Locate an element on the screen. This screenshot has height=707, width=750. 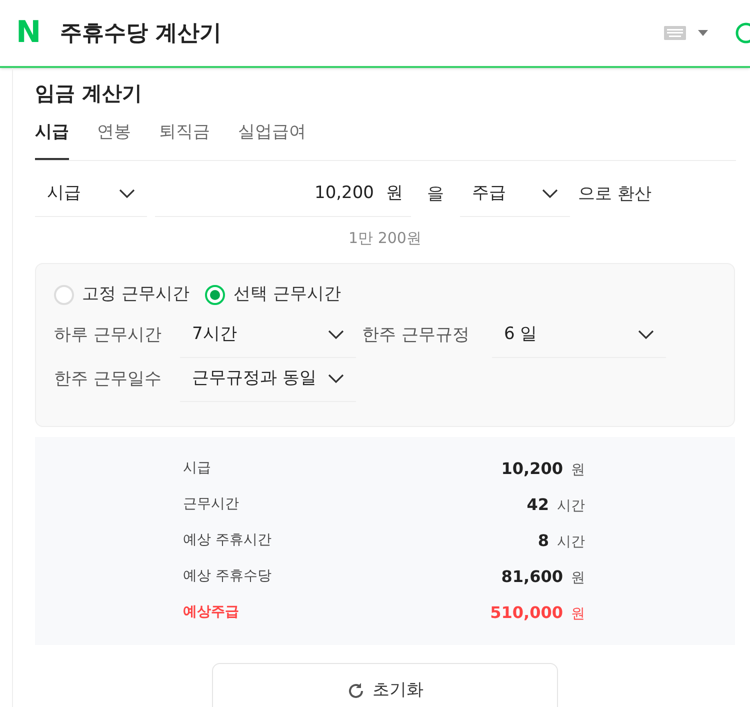
radio-option: 선택 근무시간 is located at coordinates (273, 295).